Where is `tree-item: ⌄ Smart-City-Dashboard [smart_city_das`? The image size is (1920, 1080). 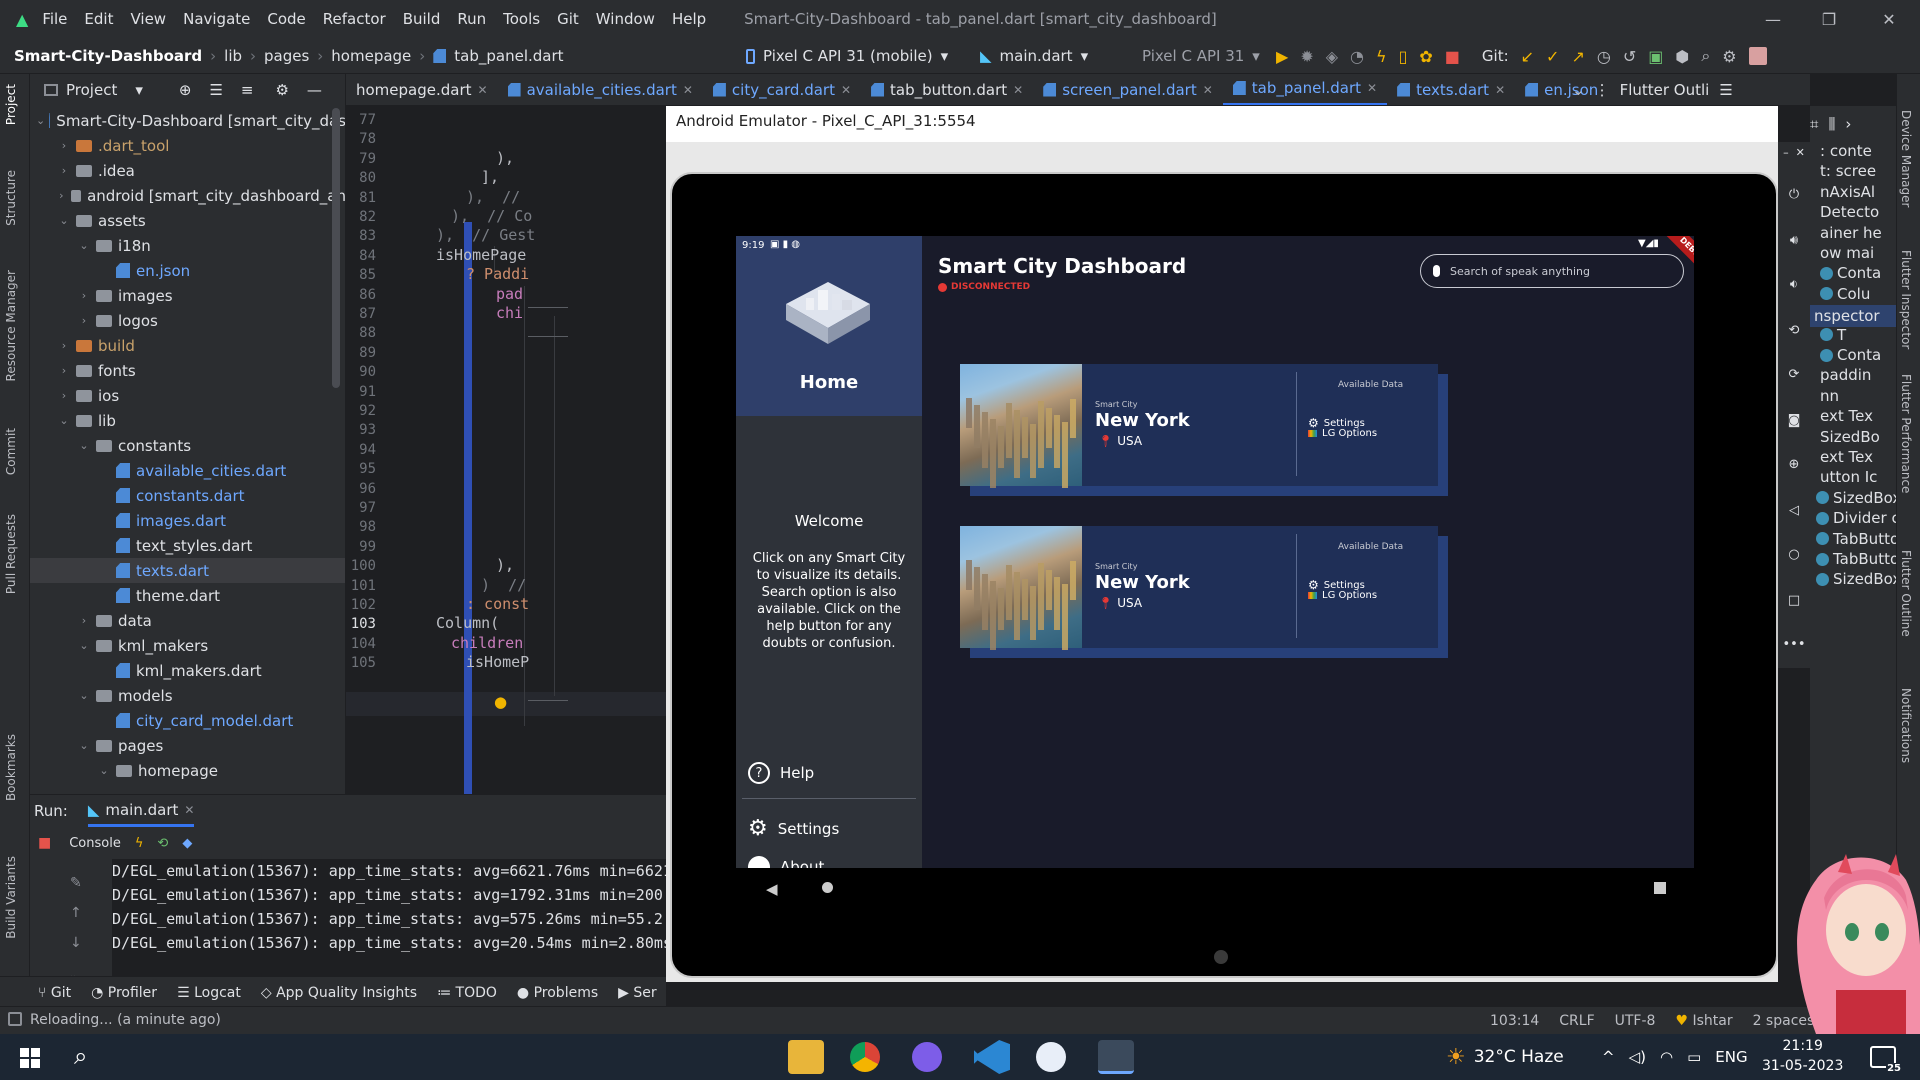
tree-item: ⌄ Smart-City-Dashboard [smart_city_das is located at coordinates (187, 120).